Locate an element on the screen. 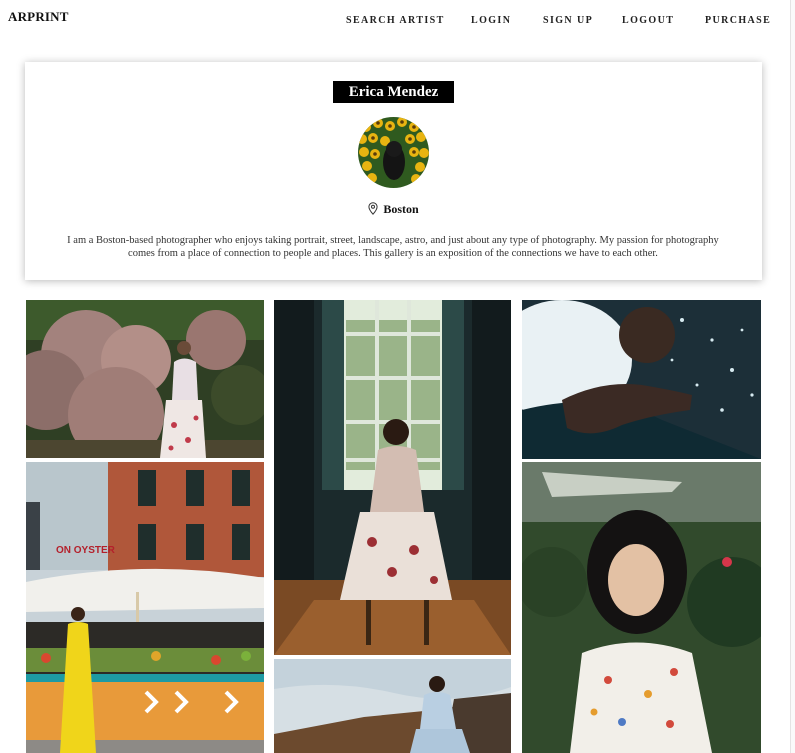 The width and height of the screenshot is (795, 753). artist-name: Erica Mendez is located at coordinates (393, 92).